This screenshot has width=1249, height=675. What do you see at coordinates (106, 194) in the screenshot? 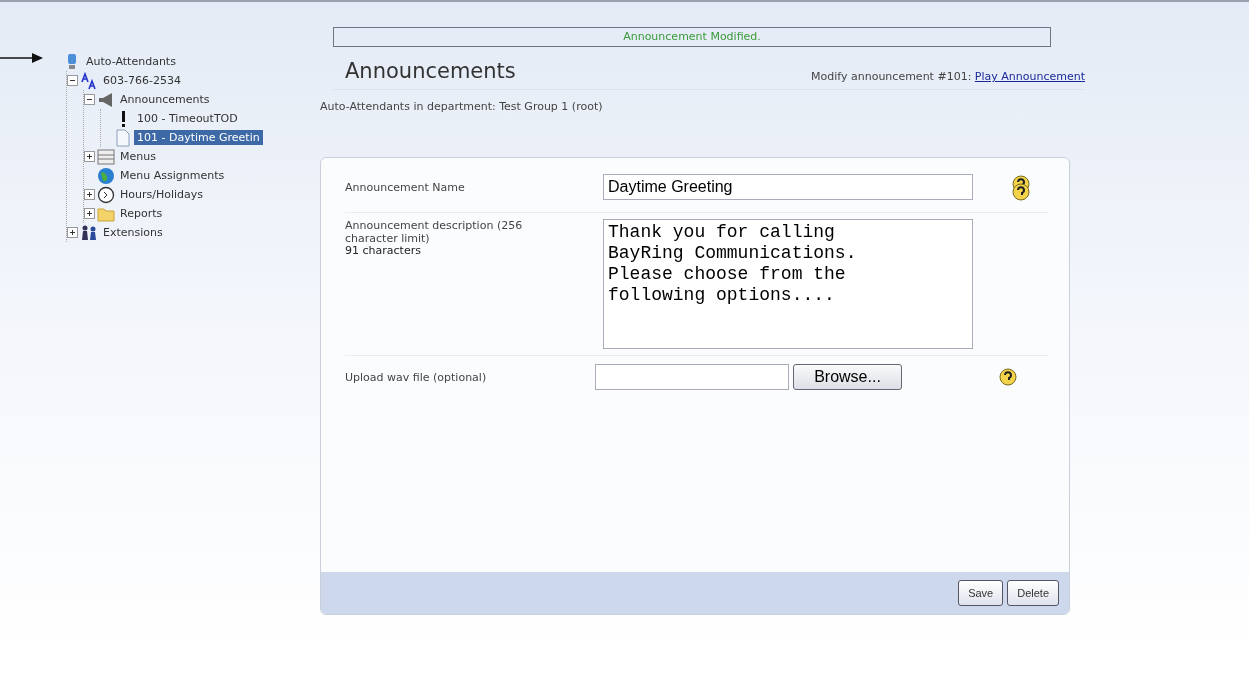
I see `clock-icon` at bounding box center [106, 194].